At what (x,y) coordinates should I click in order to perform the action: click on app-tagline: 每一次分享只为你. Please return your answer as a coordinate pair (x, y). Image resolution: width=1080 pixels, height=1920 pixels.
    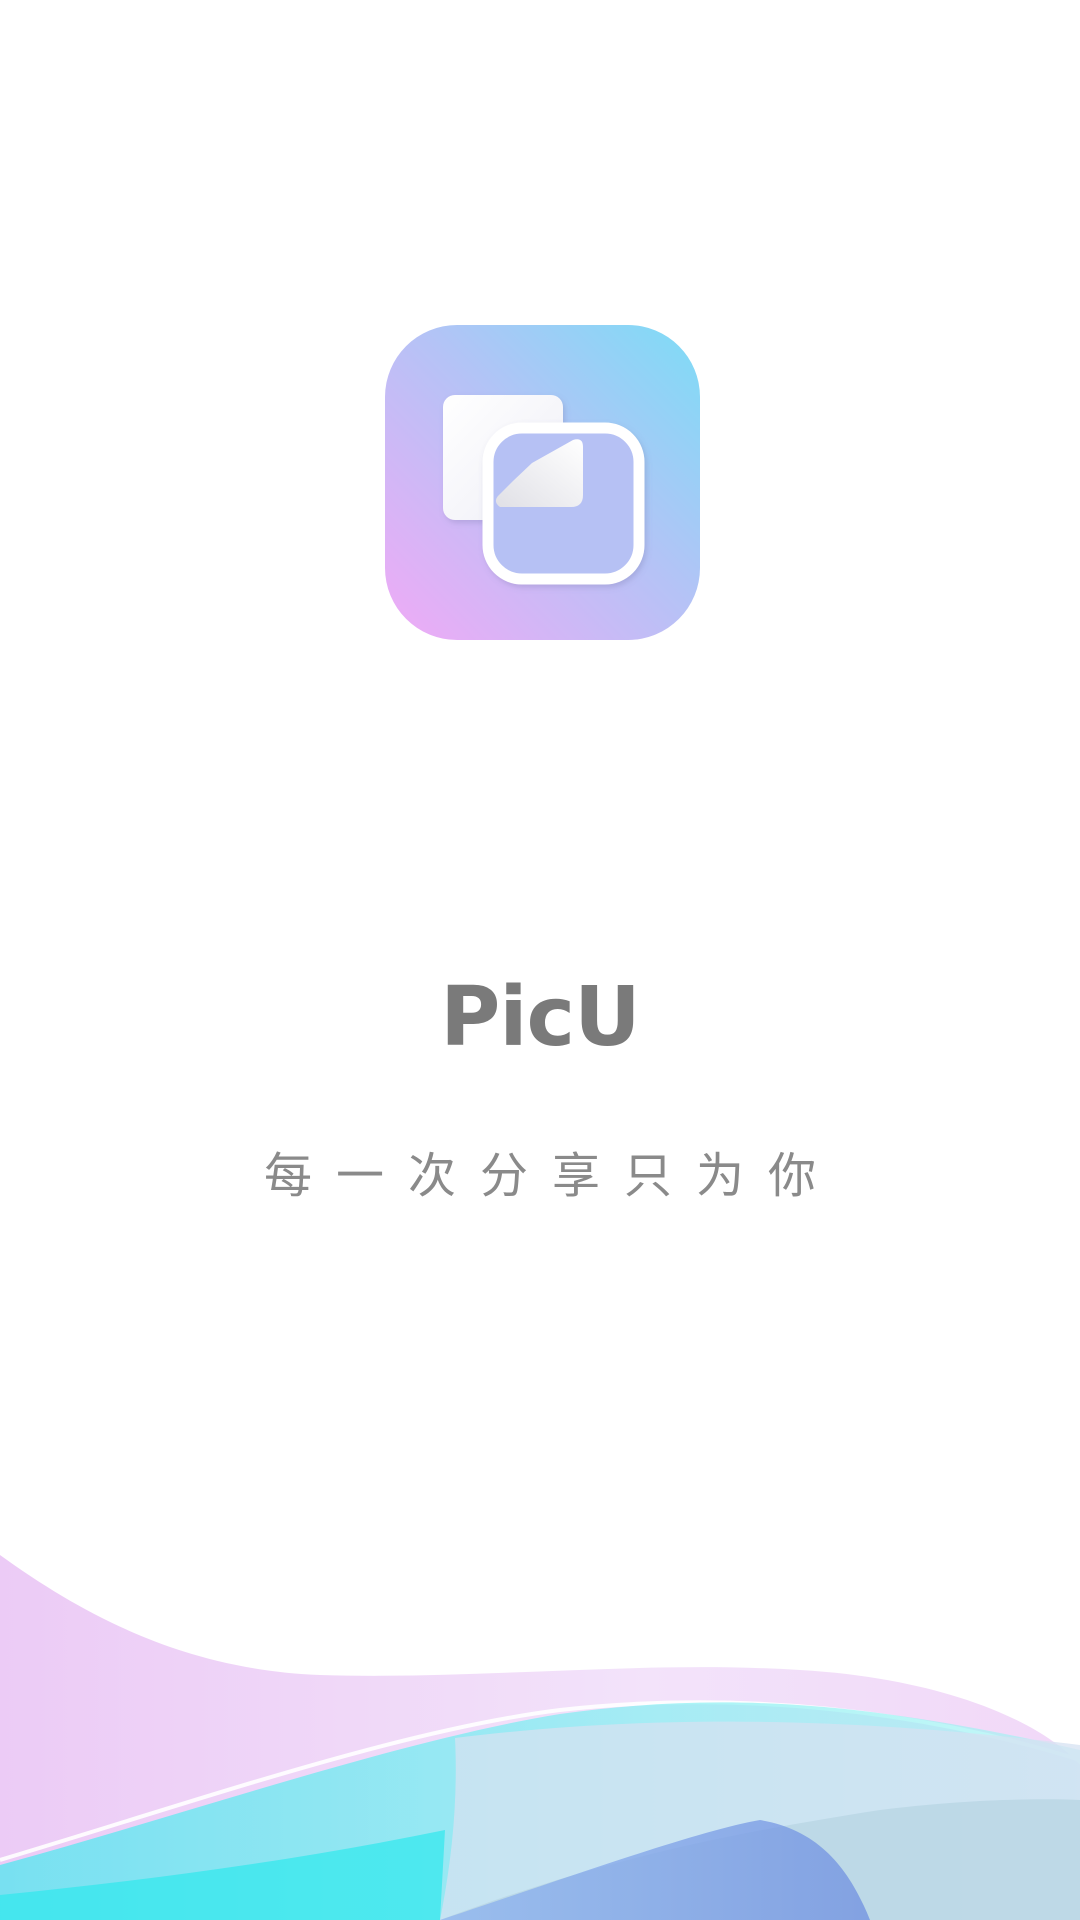
    Looking at the image, I should click on (551, 1176).